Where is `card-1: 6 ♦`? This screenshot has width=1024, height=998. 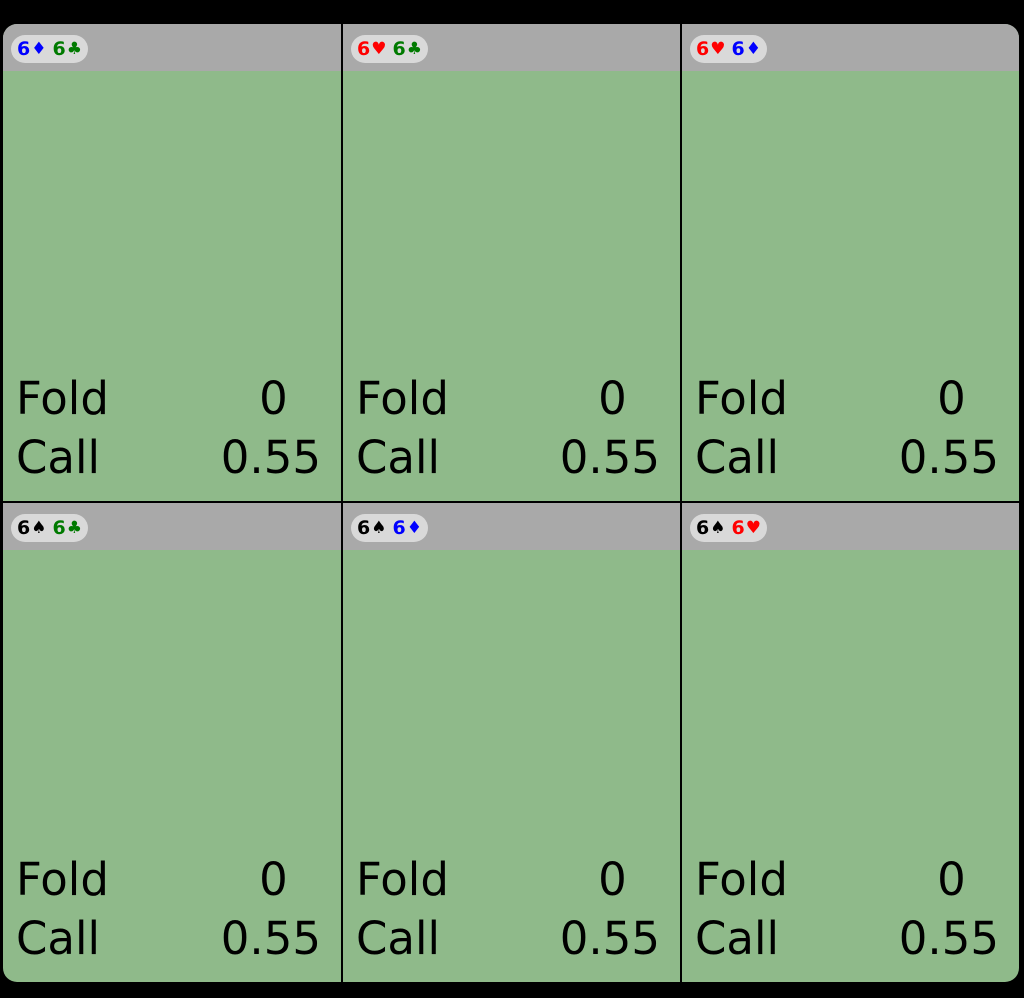 card-1: 6 ♦ is located at coordinates (31, 49).